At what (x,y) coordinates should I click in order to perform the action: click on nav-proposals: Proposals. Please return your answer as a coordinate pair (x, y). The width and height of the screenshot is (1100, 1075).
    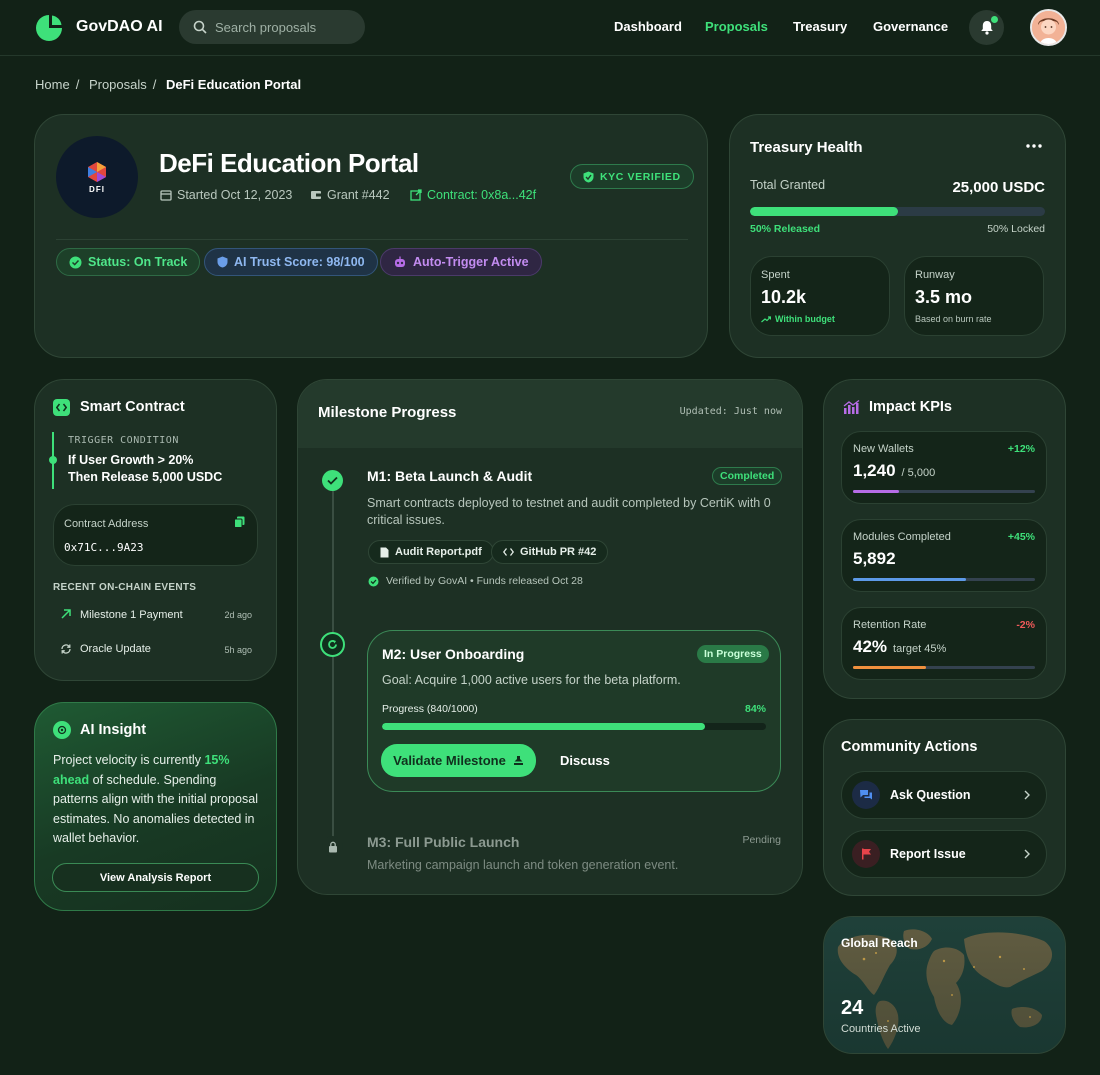
    Looking at the image, I should click on (736, 26).